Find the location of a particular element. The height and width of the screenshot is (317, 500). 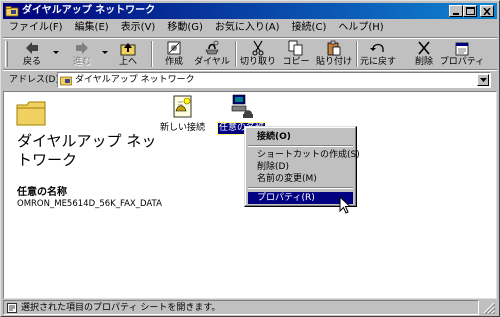

pane-title: ダイヤルアップ ネットワーク is located at coordinates (87, 150).